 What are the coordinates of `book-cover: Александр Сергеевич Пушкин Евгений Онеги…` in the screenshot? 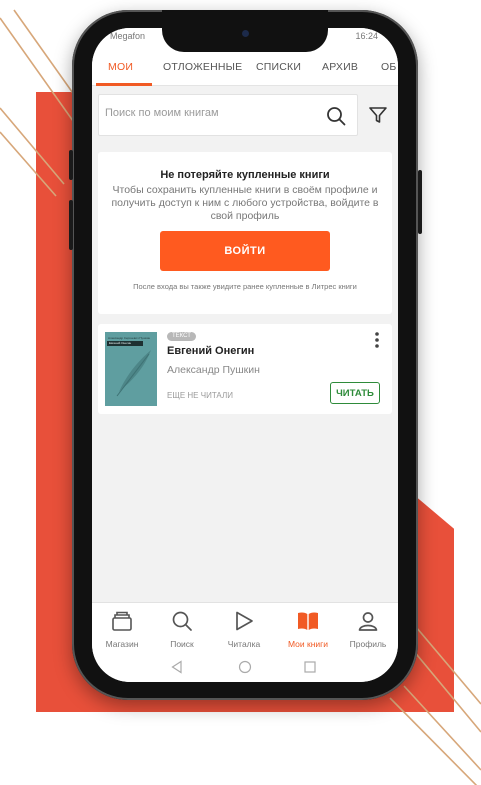 It's located at (131, 369).